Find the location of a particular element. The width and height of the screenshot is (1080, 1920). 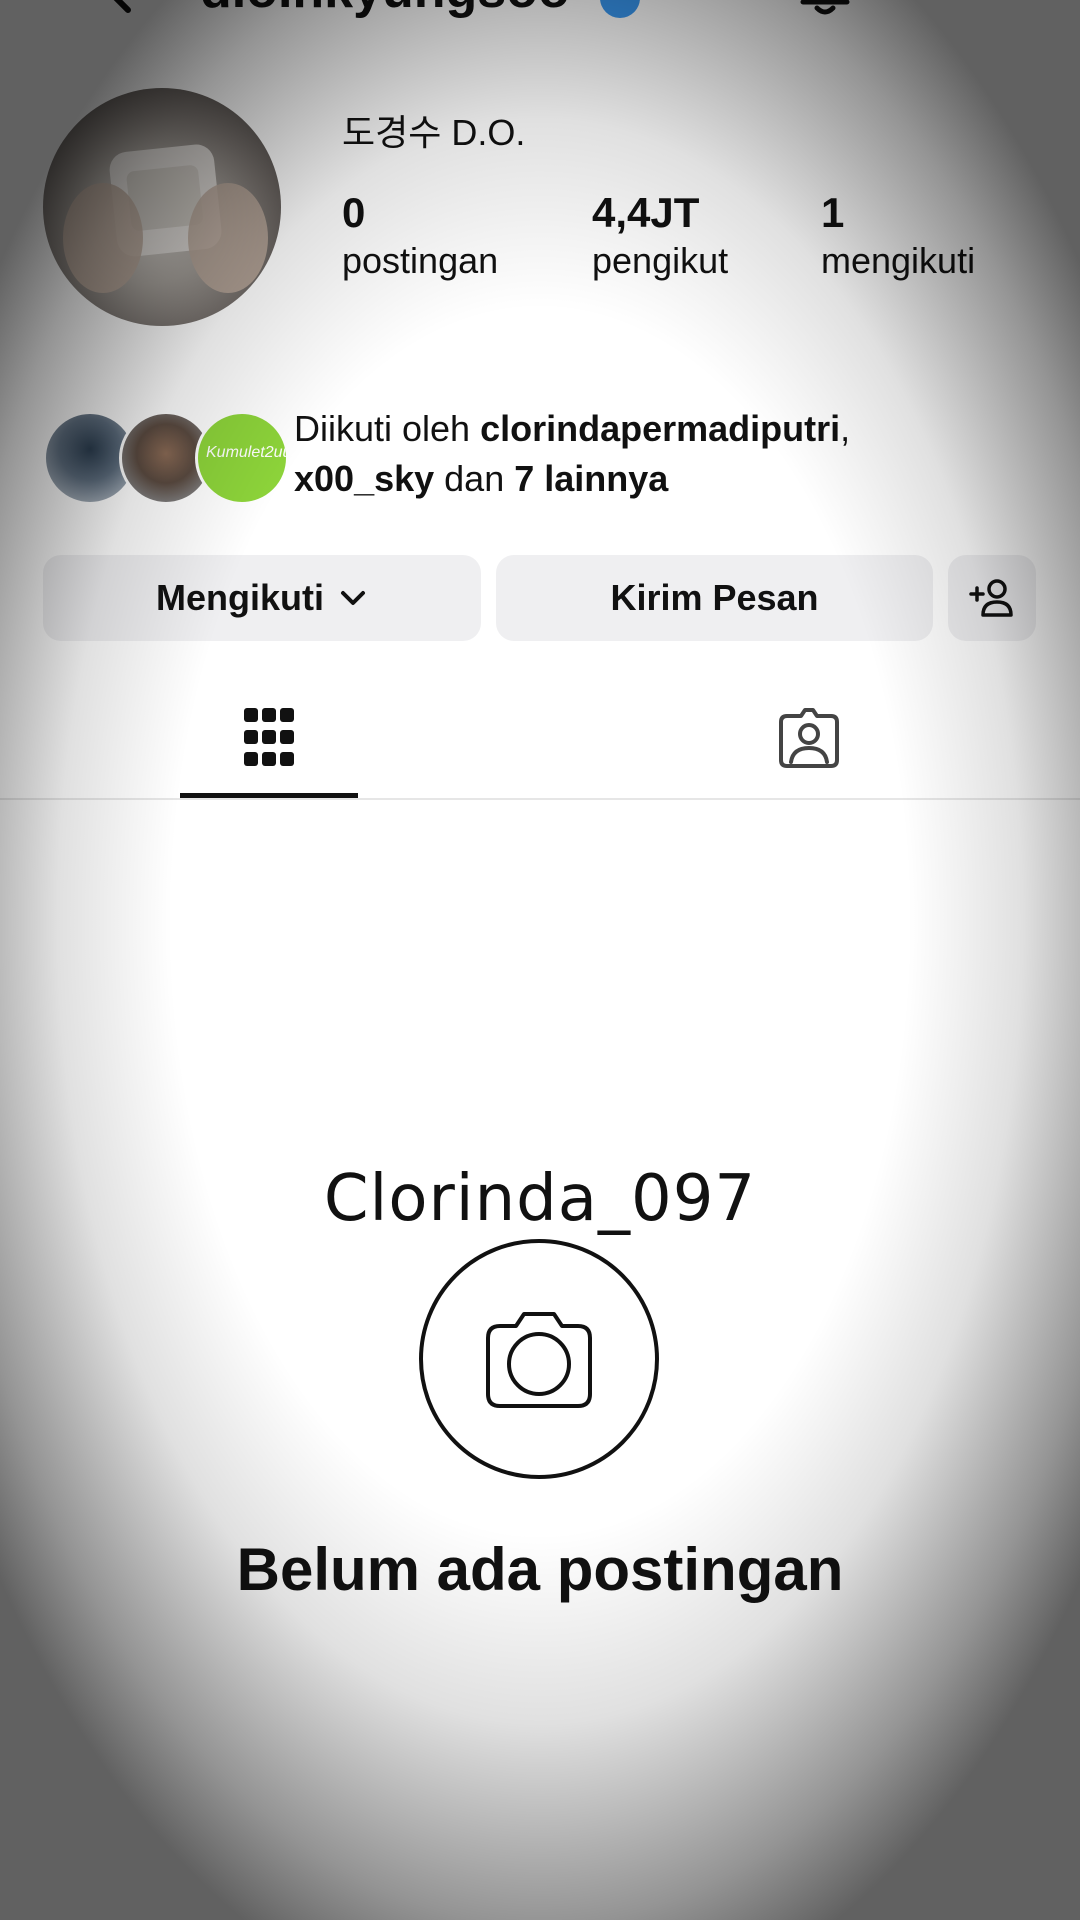

tab-tagged is located at coordinates (809, 745).